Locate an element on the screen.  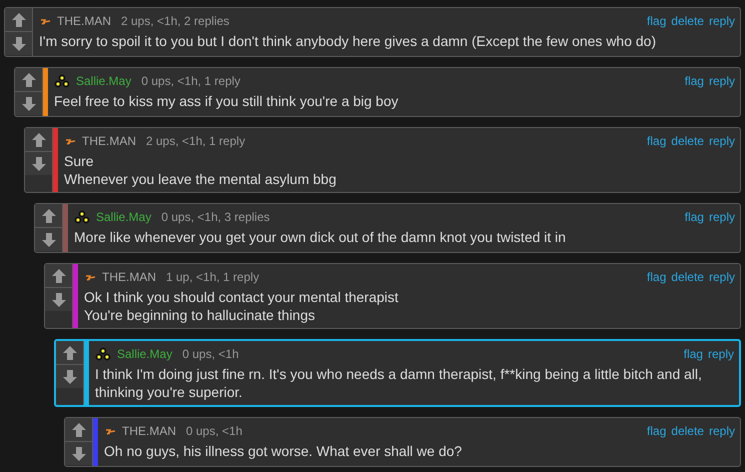
comment-text: You're beginning to hallucinate things is located at coordinates (200, 315).